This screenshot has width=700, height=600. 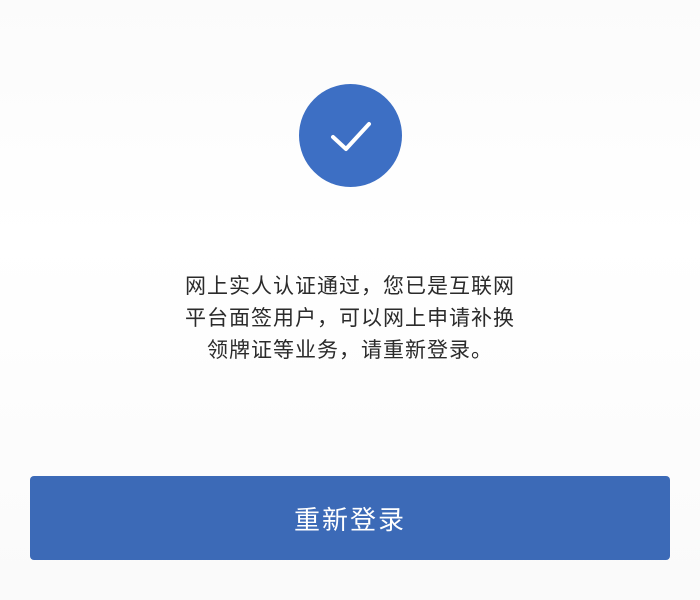 I want to click on message-line: 平台面签用户，可以网上申请补换, so click(x=350, y=318).